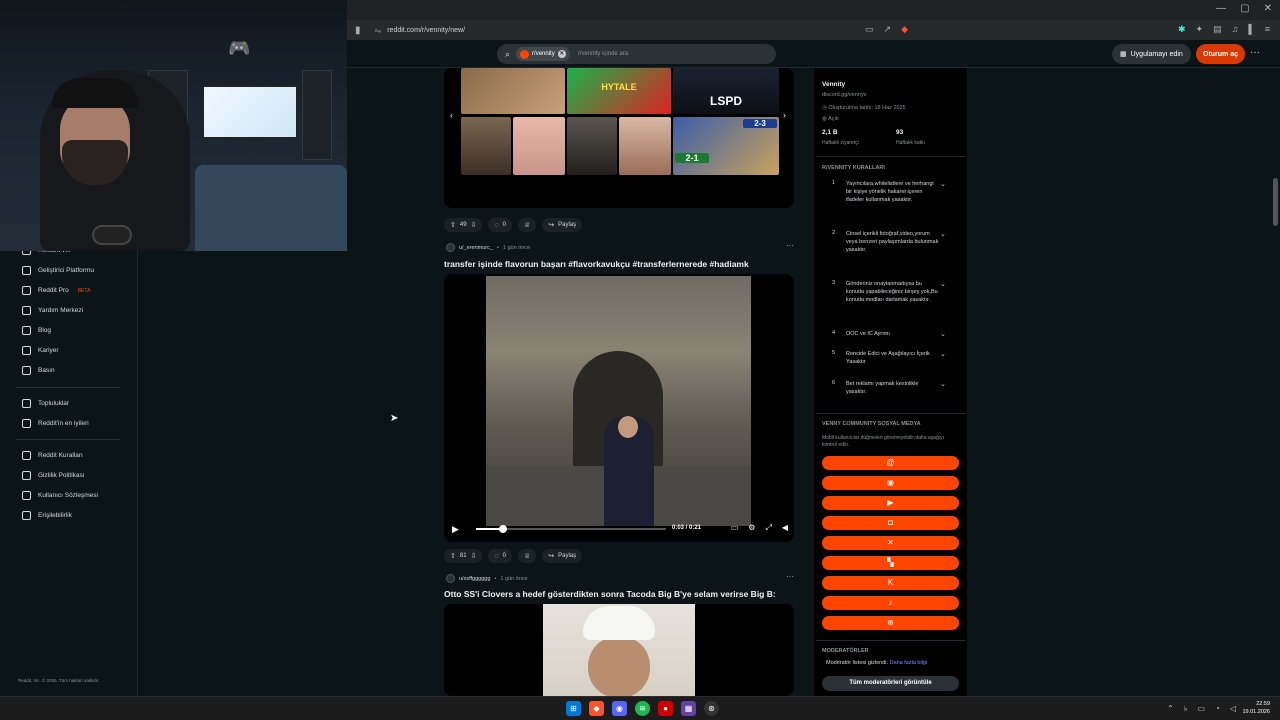  I want to click on steam-link-button: ⊛, so click(890, 623).